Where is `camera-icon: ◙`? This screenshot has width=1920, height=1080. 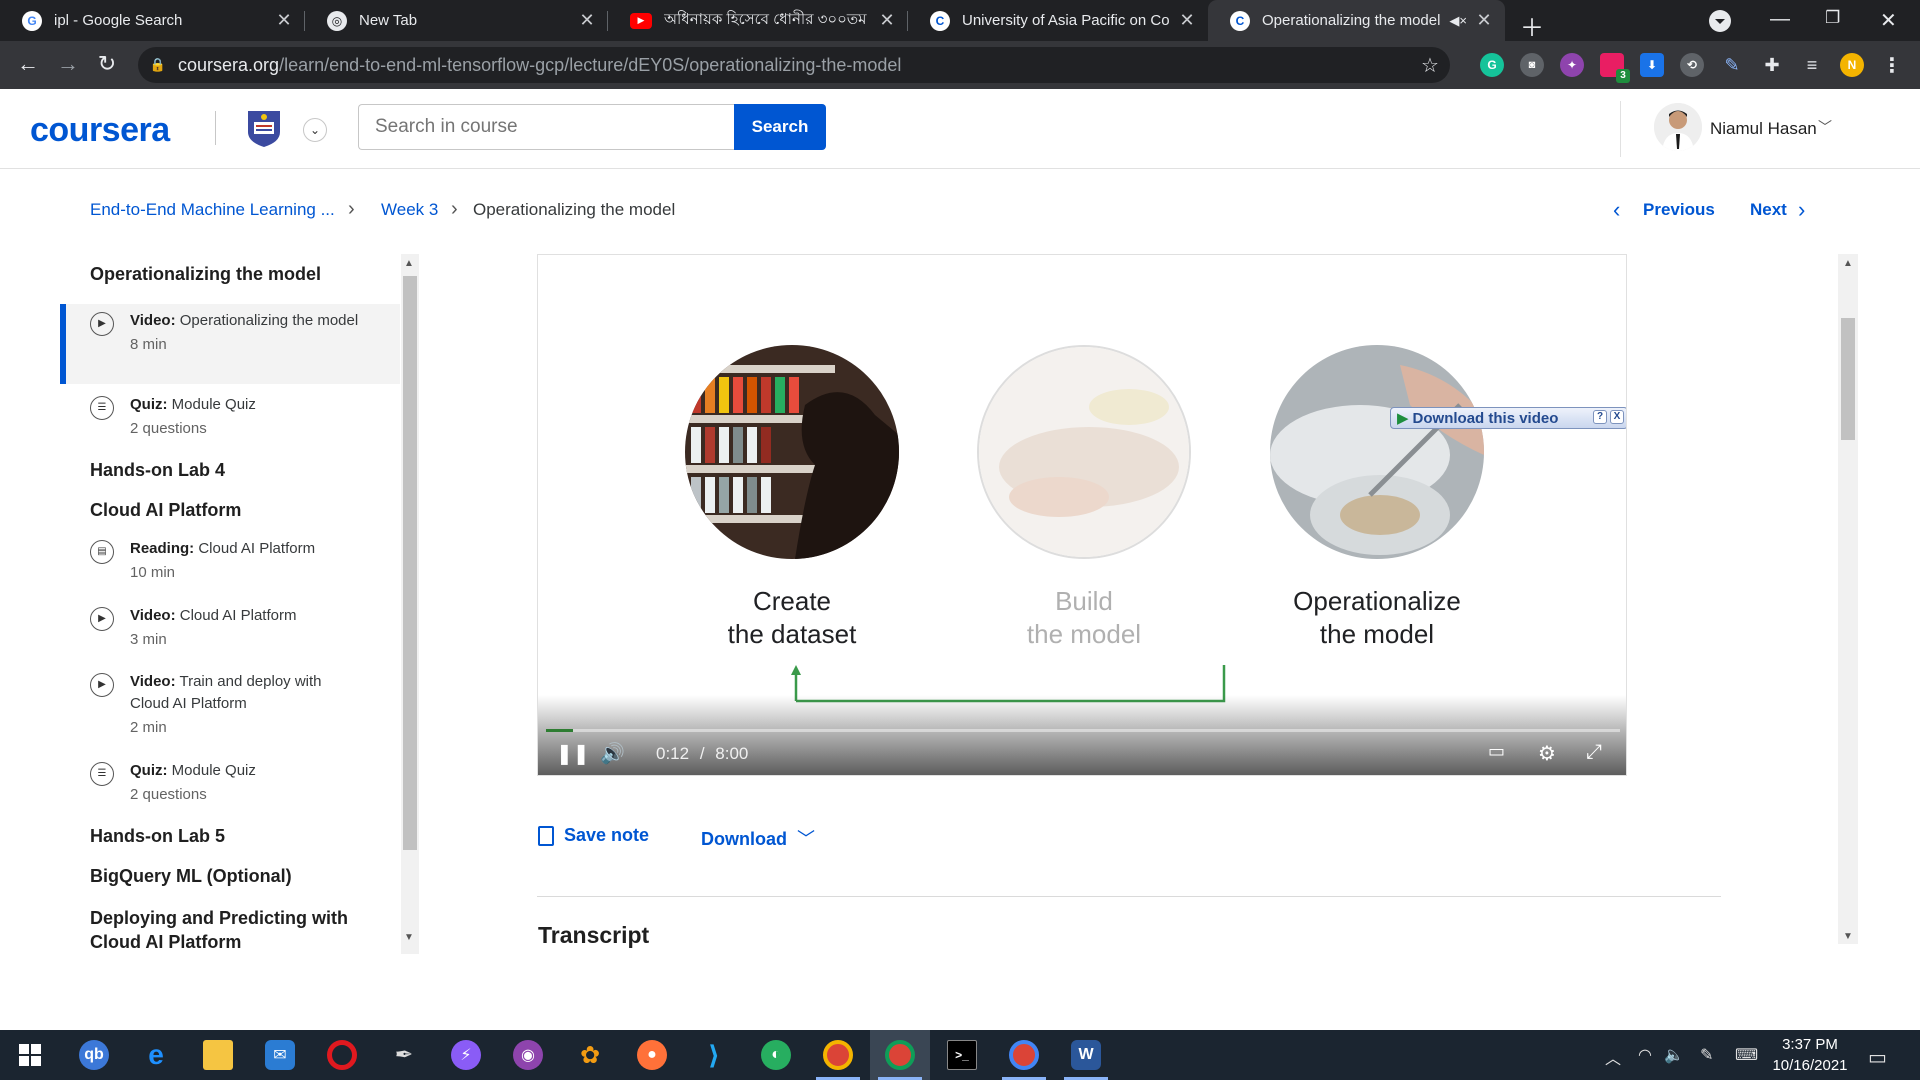
camera-icon: ◙ is located at coordinates (1532, 65).